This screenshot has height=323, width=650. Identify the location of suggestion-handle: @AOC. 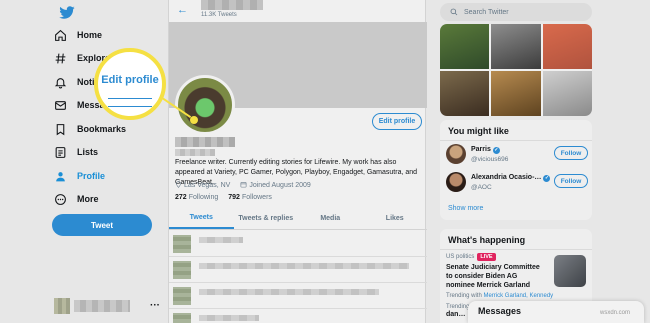
(481, 187).